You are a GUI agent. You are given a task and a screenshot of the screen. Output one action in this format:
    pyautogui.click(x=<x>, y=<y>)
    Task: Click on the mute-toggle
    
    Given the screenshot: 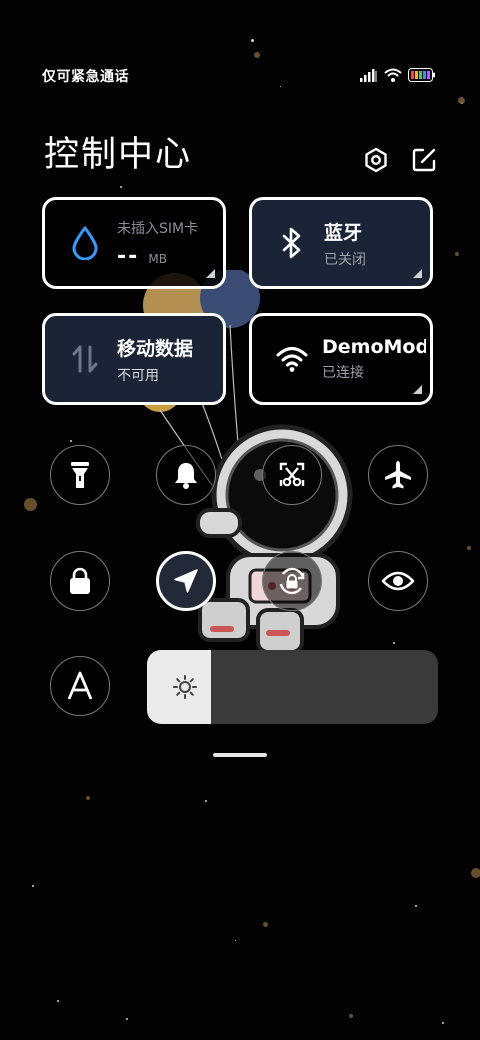 What is the action you would take?
    pyautogui.click(x=186, y=475)
    